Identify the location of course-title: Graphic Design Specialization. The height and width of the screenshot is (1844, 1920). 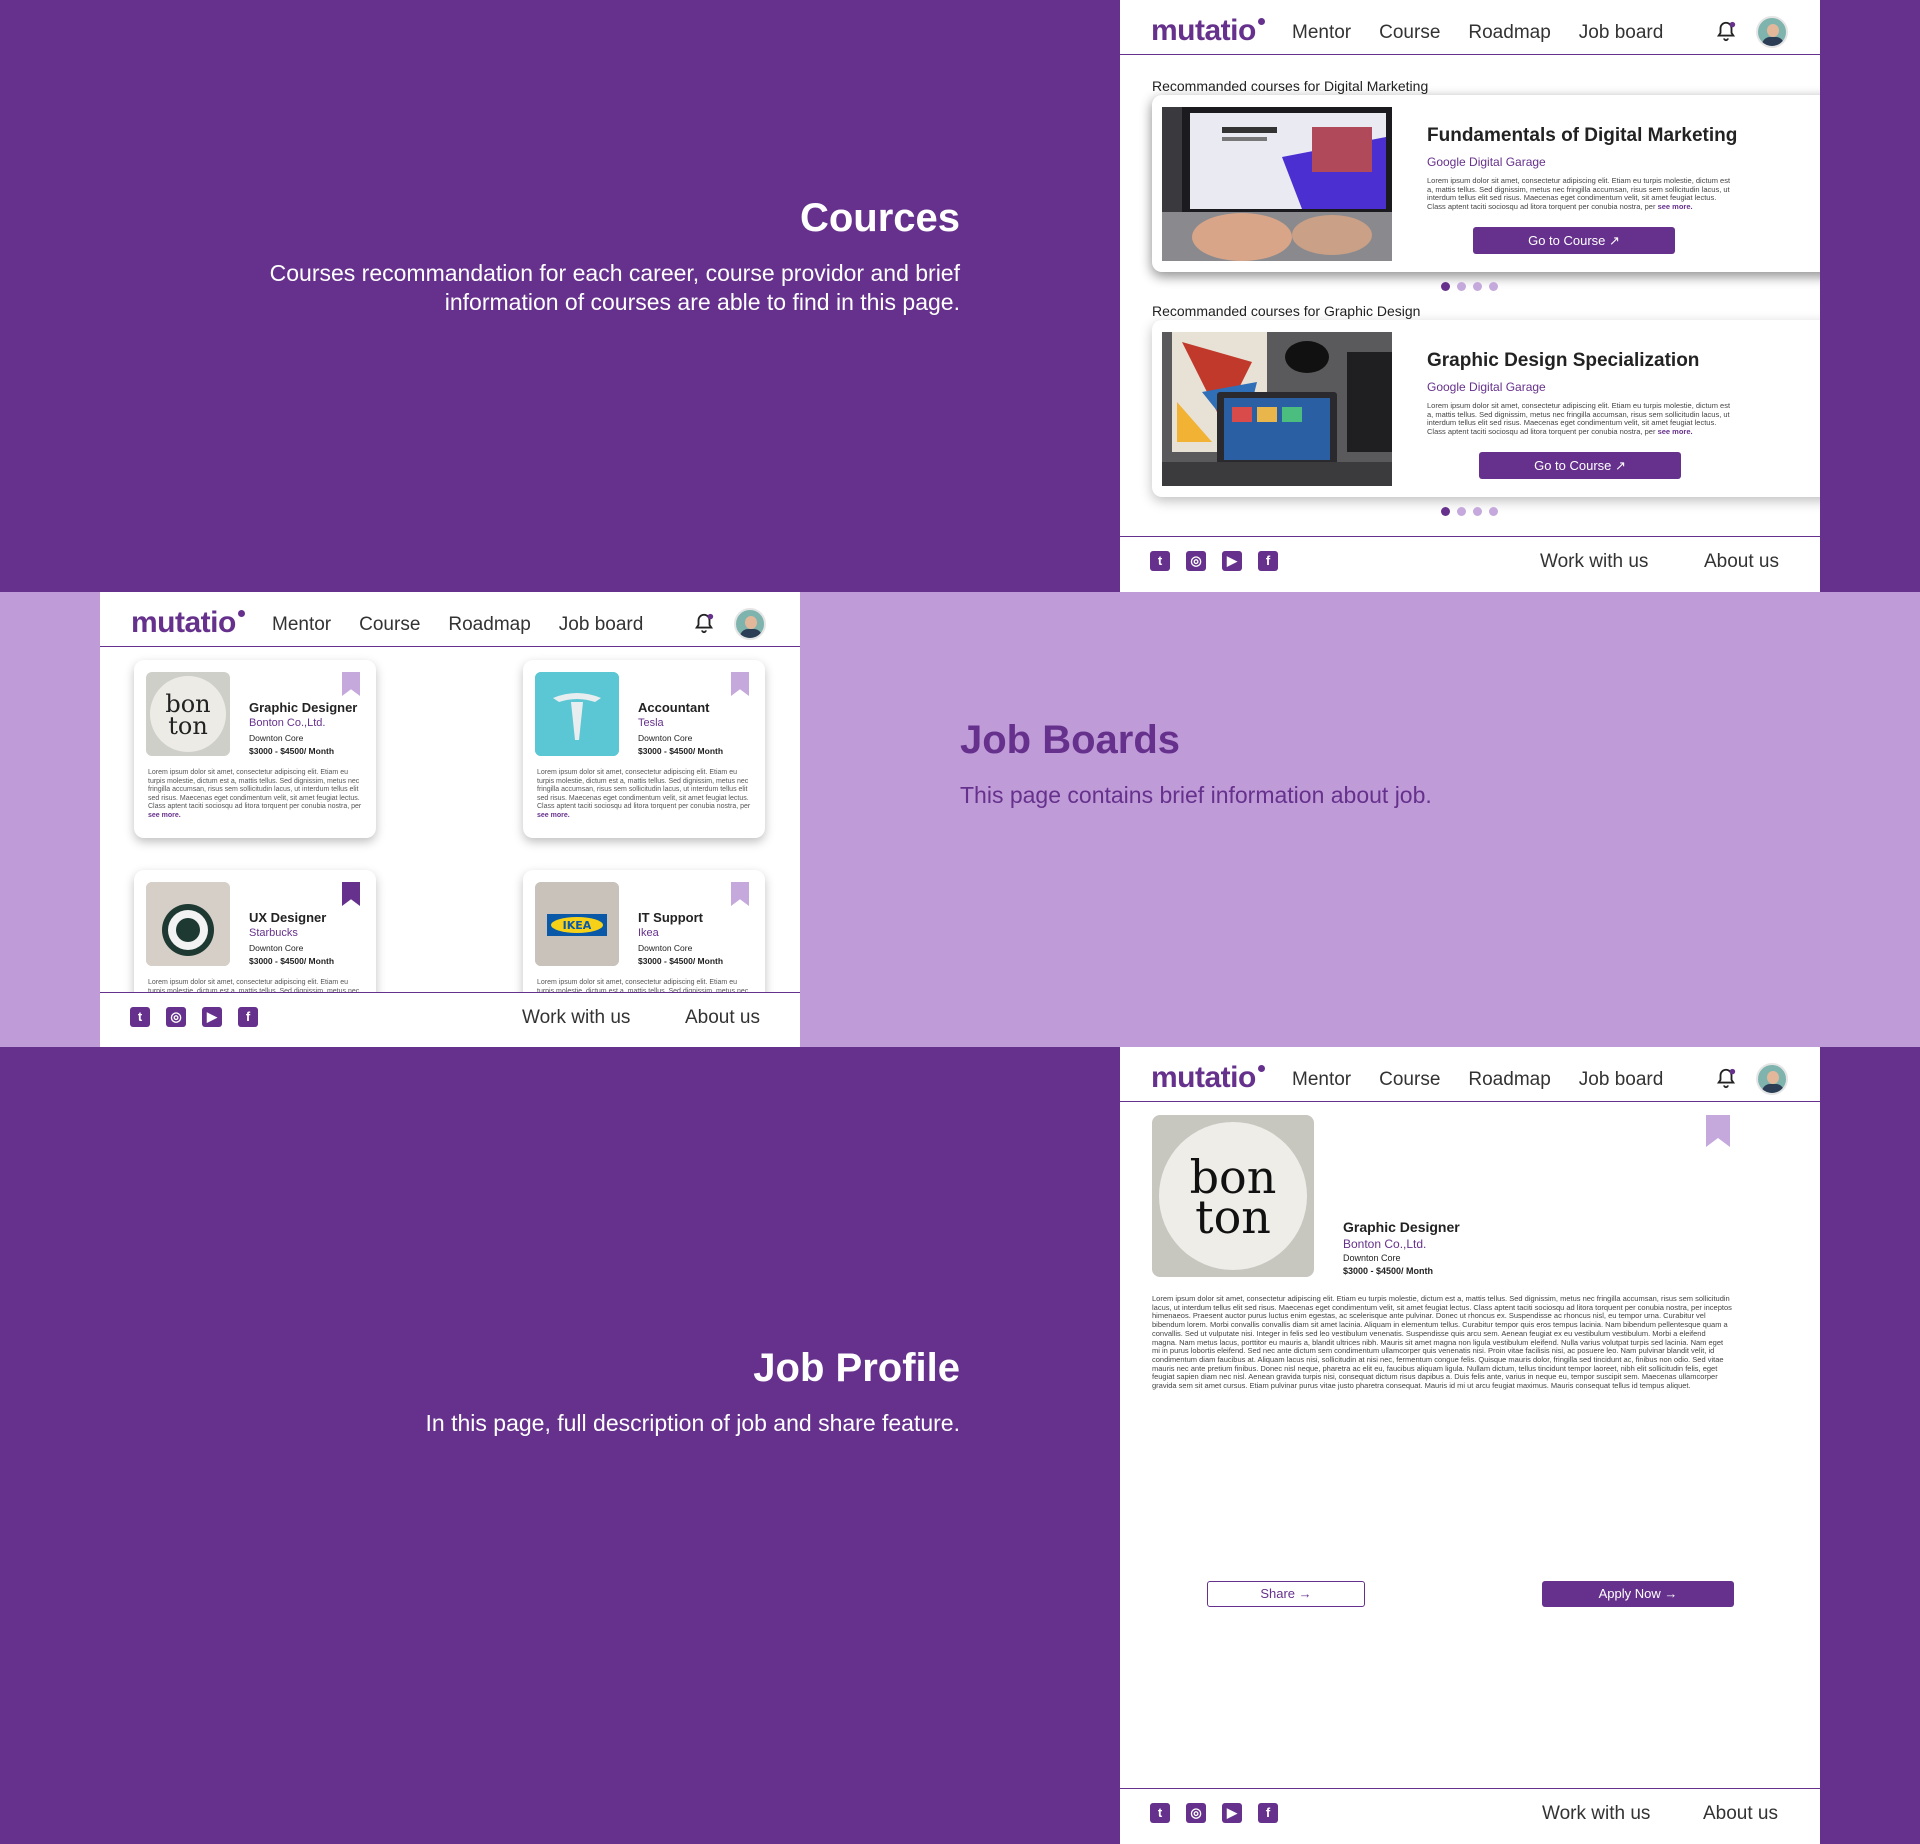
(1563, 360).